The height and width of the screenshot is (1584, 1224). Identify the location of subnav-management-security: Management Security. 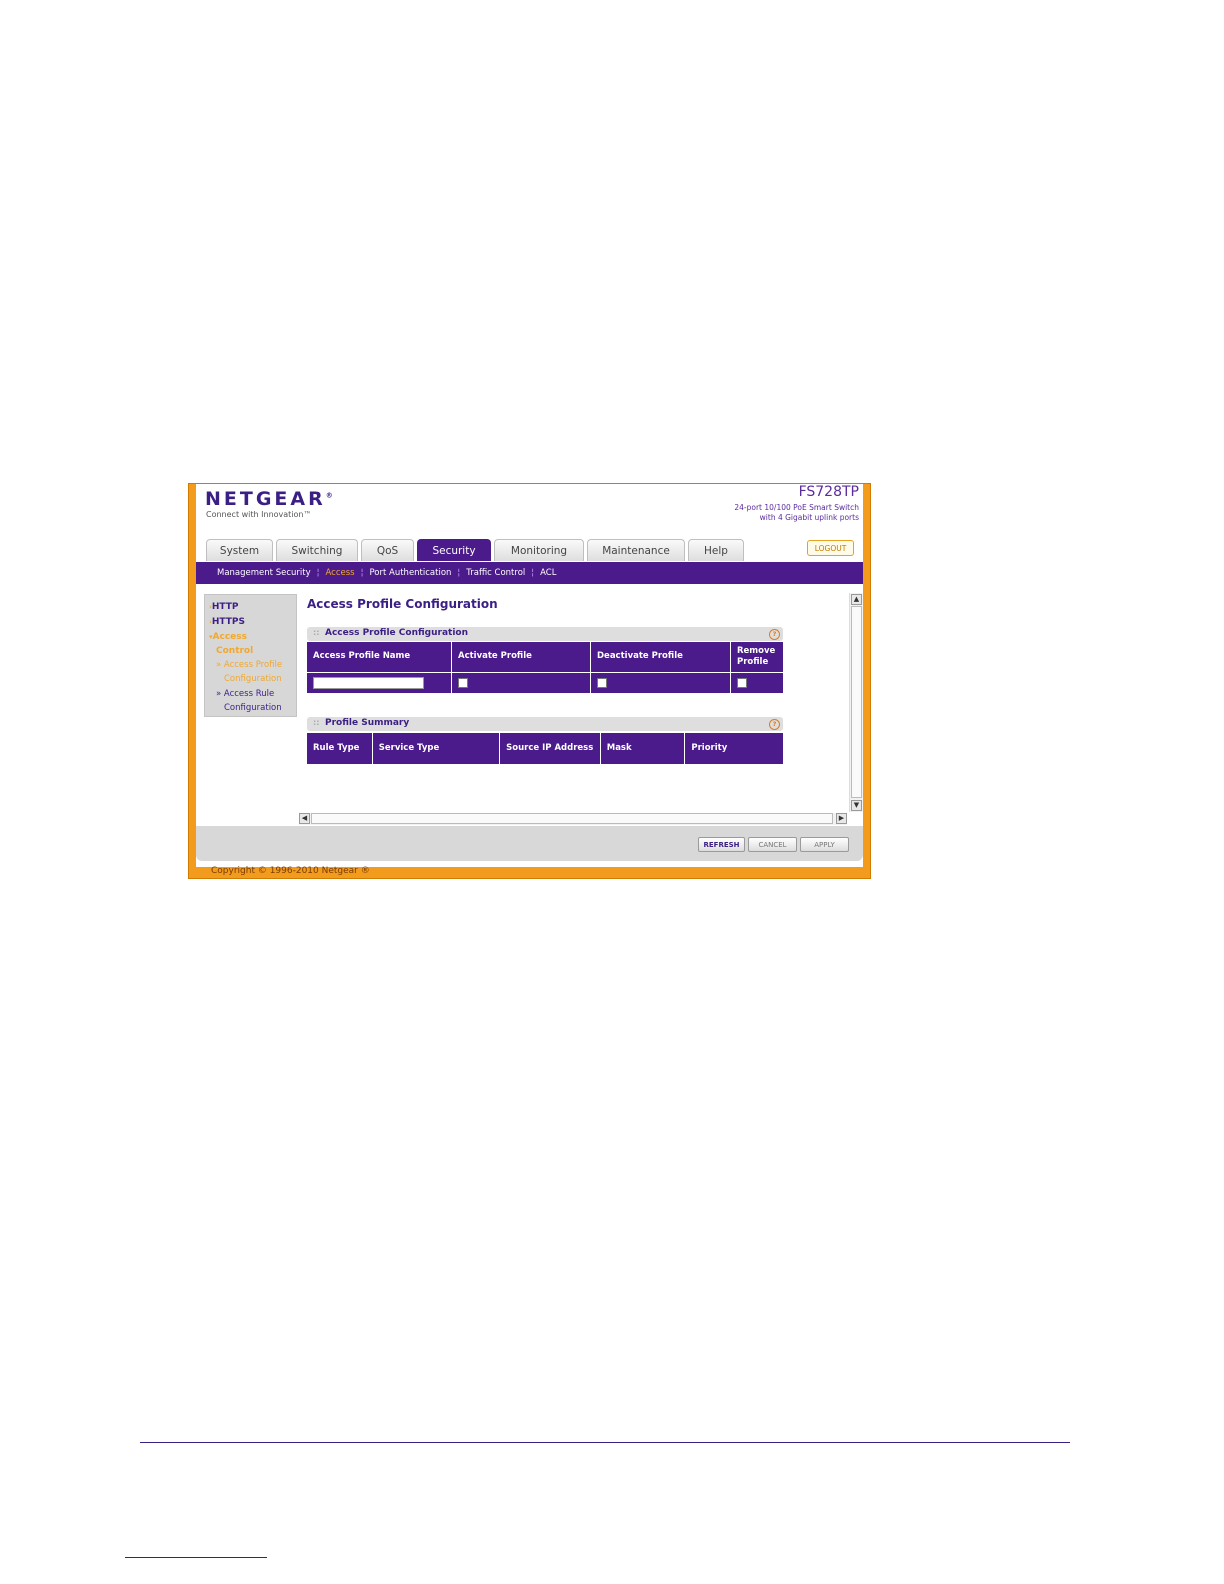
(264, 573).